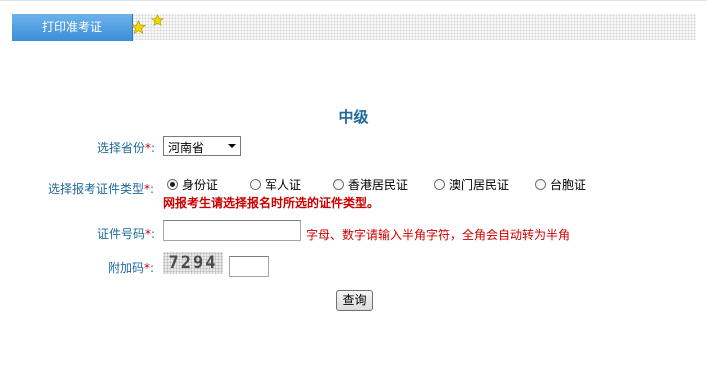 The image size is (707, 373). I want to click on id-number-label-text: 证件号码, so click(121, 234).